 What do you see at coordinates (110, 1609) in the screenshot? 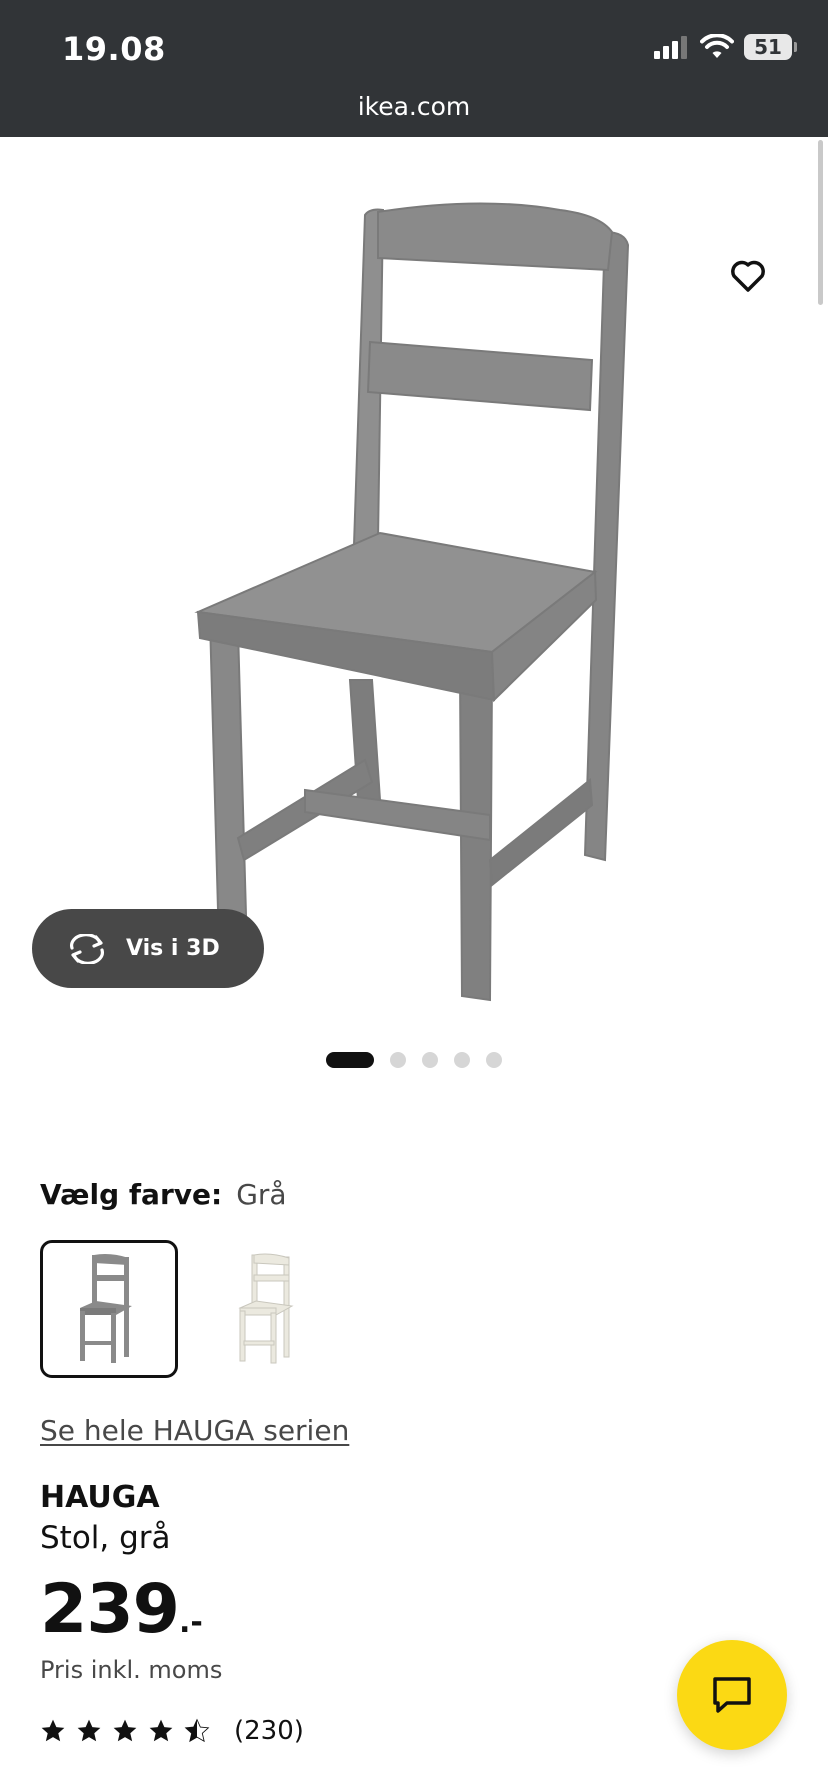
I see `price-main: 239` at bounding box center [110, 1609].